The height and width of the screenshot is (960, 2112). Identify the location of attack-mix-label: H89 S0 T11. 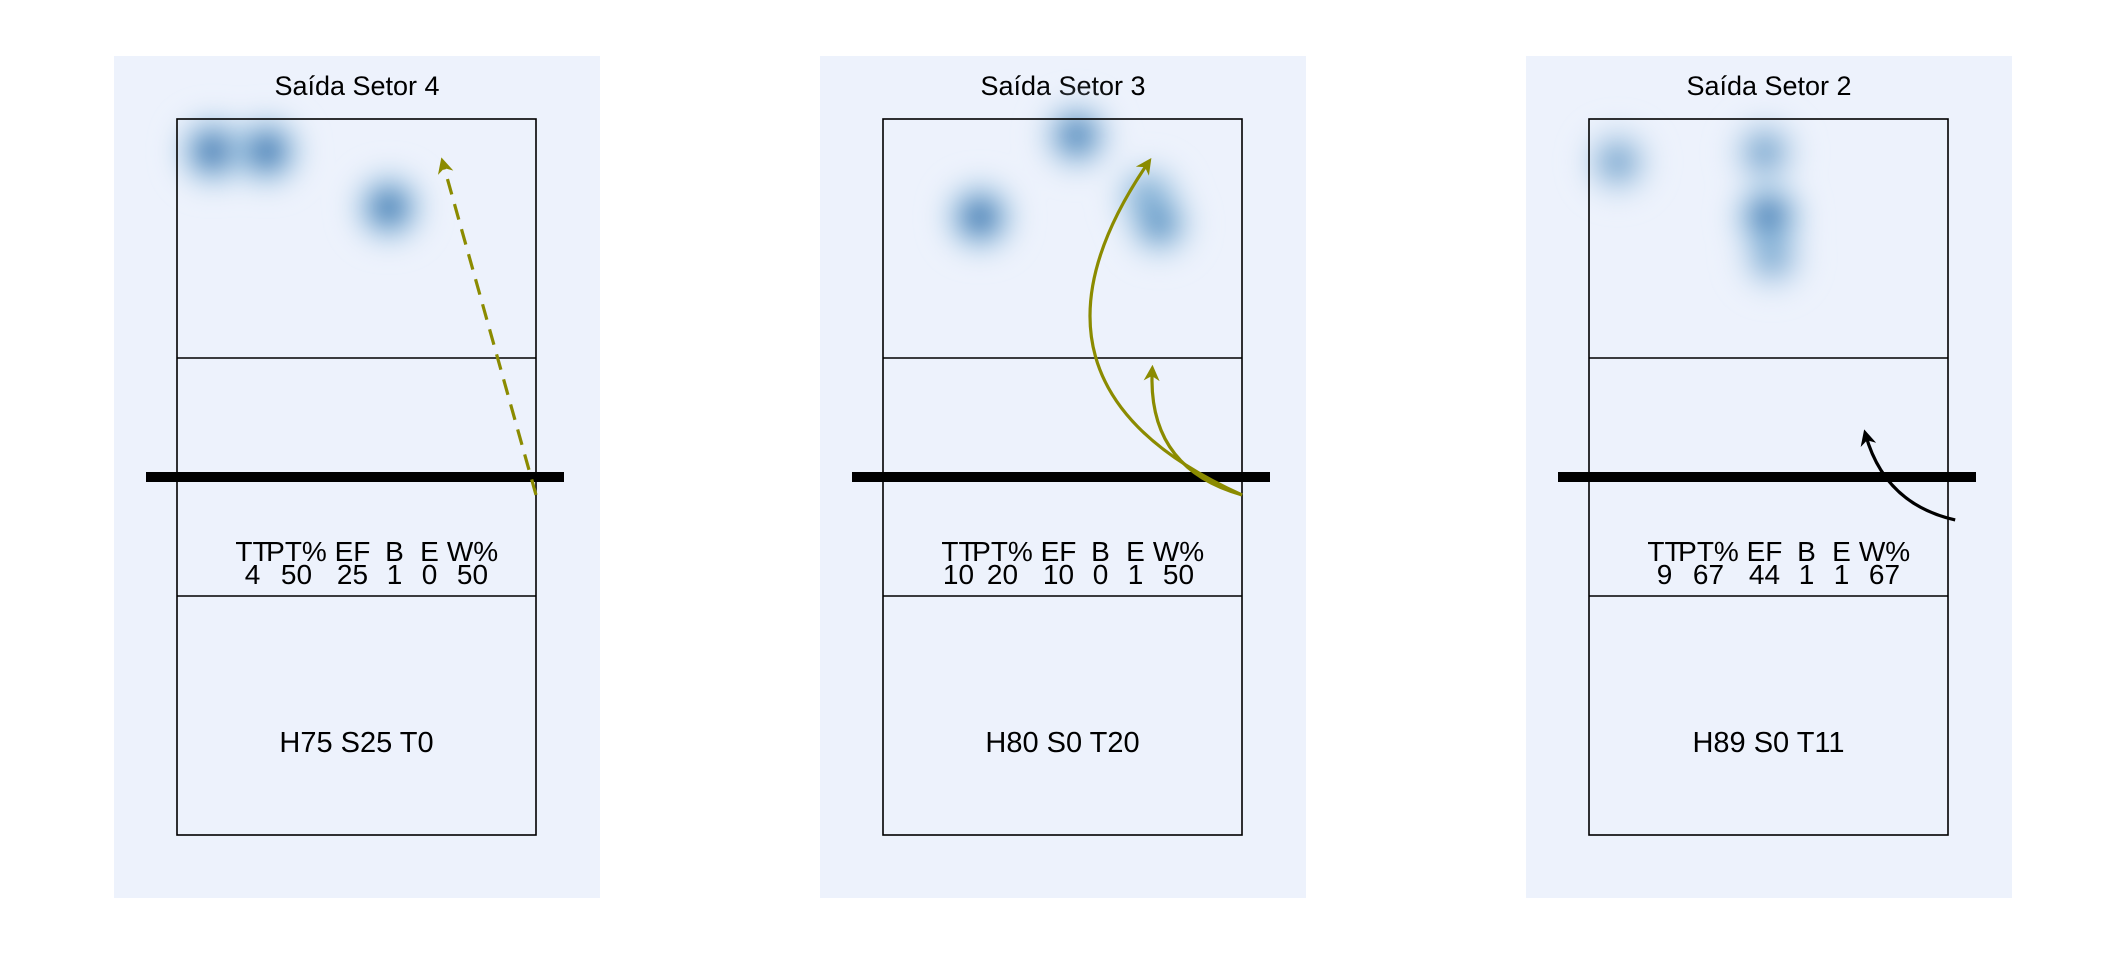
(1768, 743).